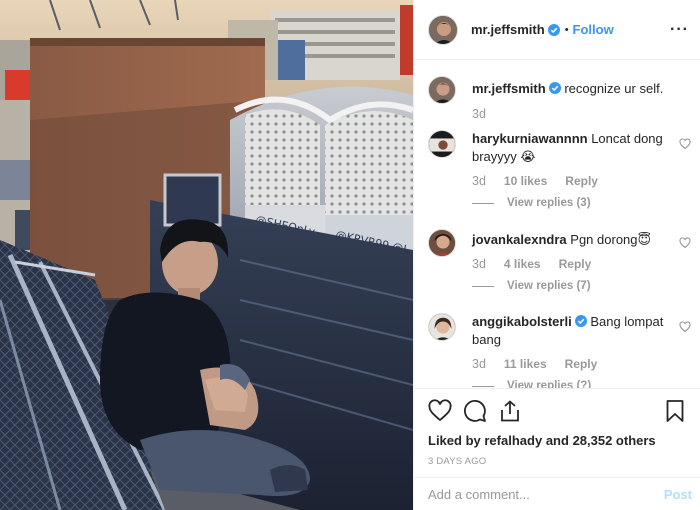  I want to click on post-comment-button: Post, so click(678, 494).